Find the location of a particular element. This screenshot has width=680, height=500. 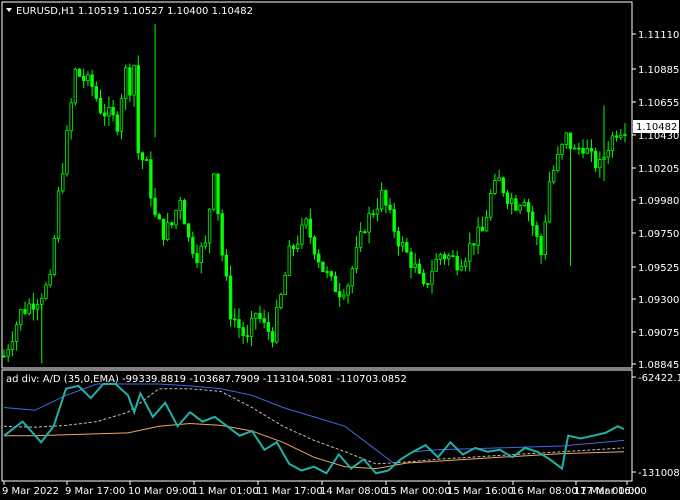

time-tick-label: 16 Mar 08:00 is located at coordinates (544, 491).